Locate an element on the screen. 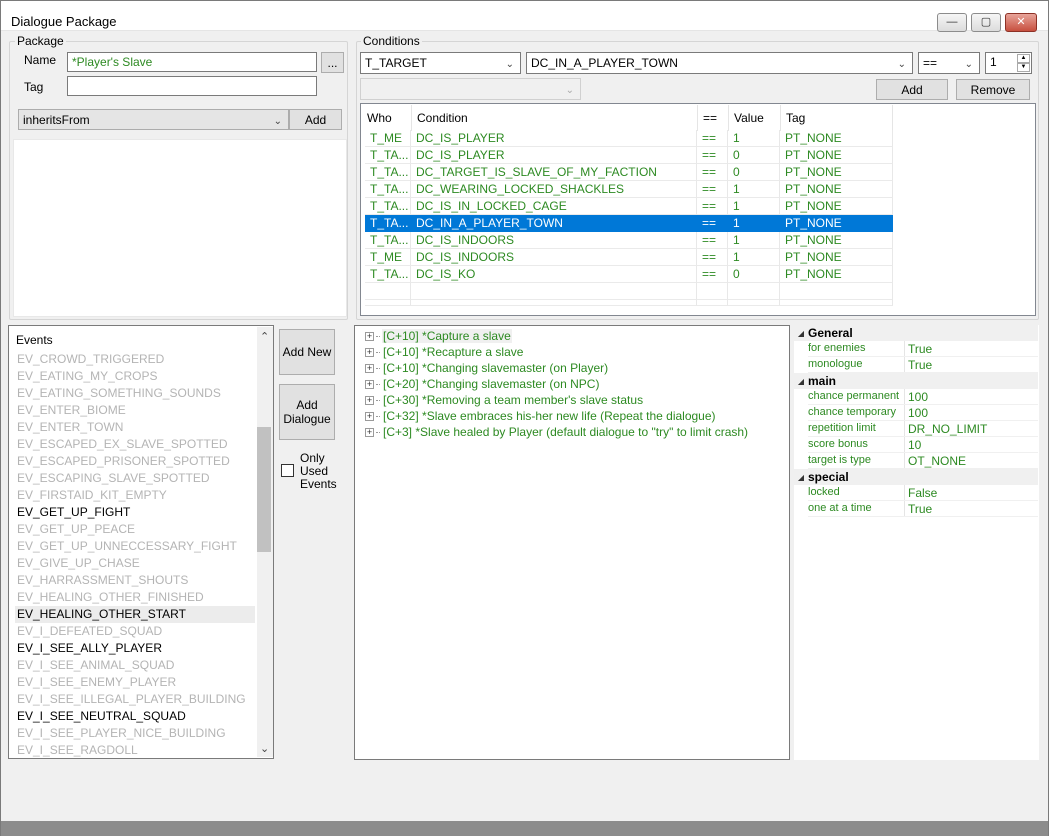 This screenshot has height=836, width=1049. property-category: ◢ special is located at coordinates (916, 477).